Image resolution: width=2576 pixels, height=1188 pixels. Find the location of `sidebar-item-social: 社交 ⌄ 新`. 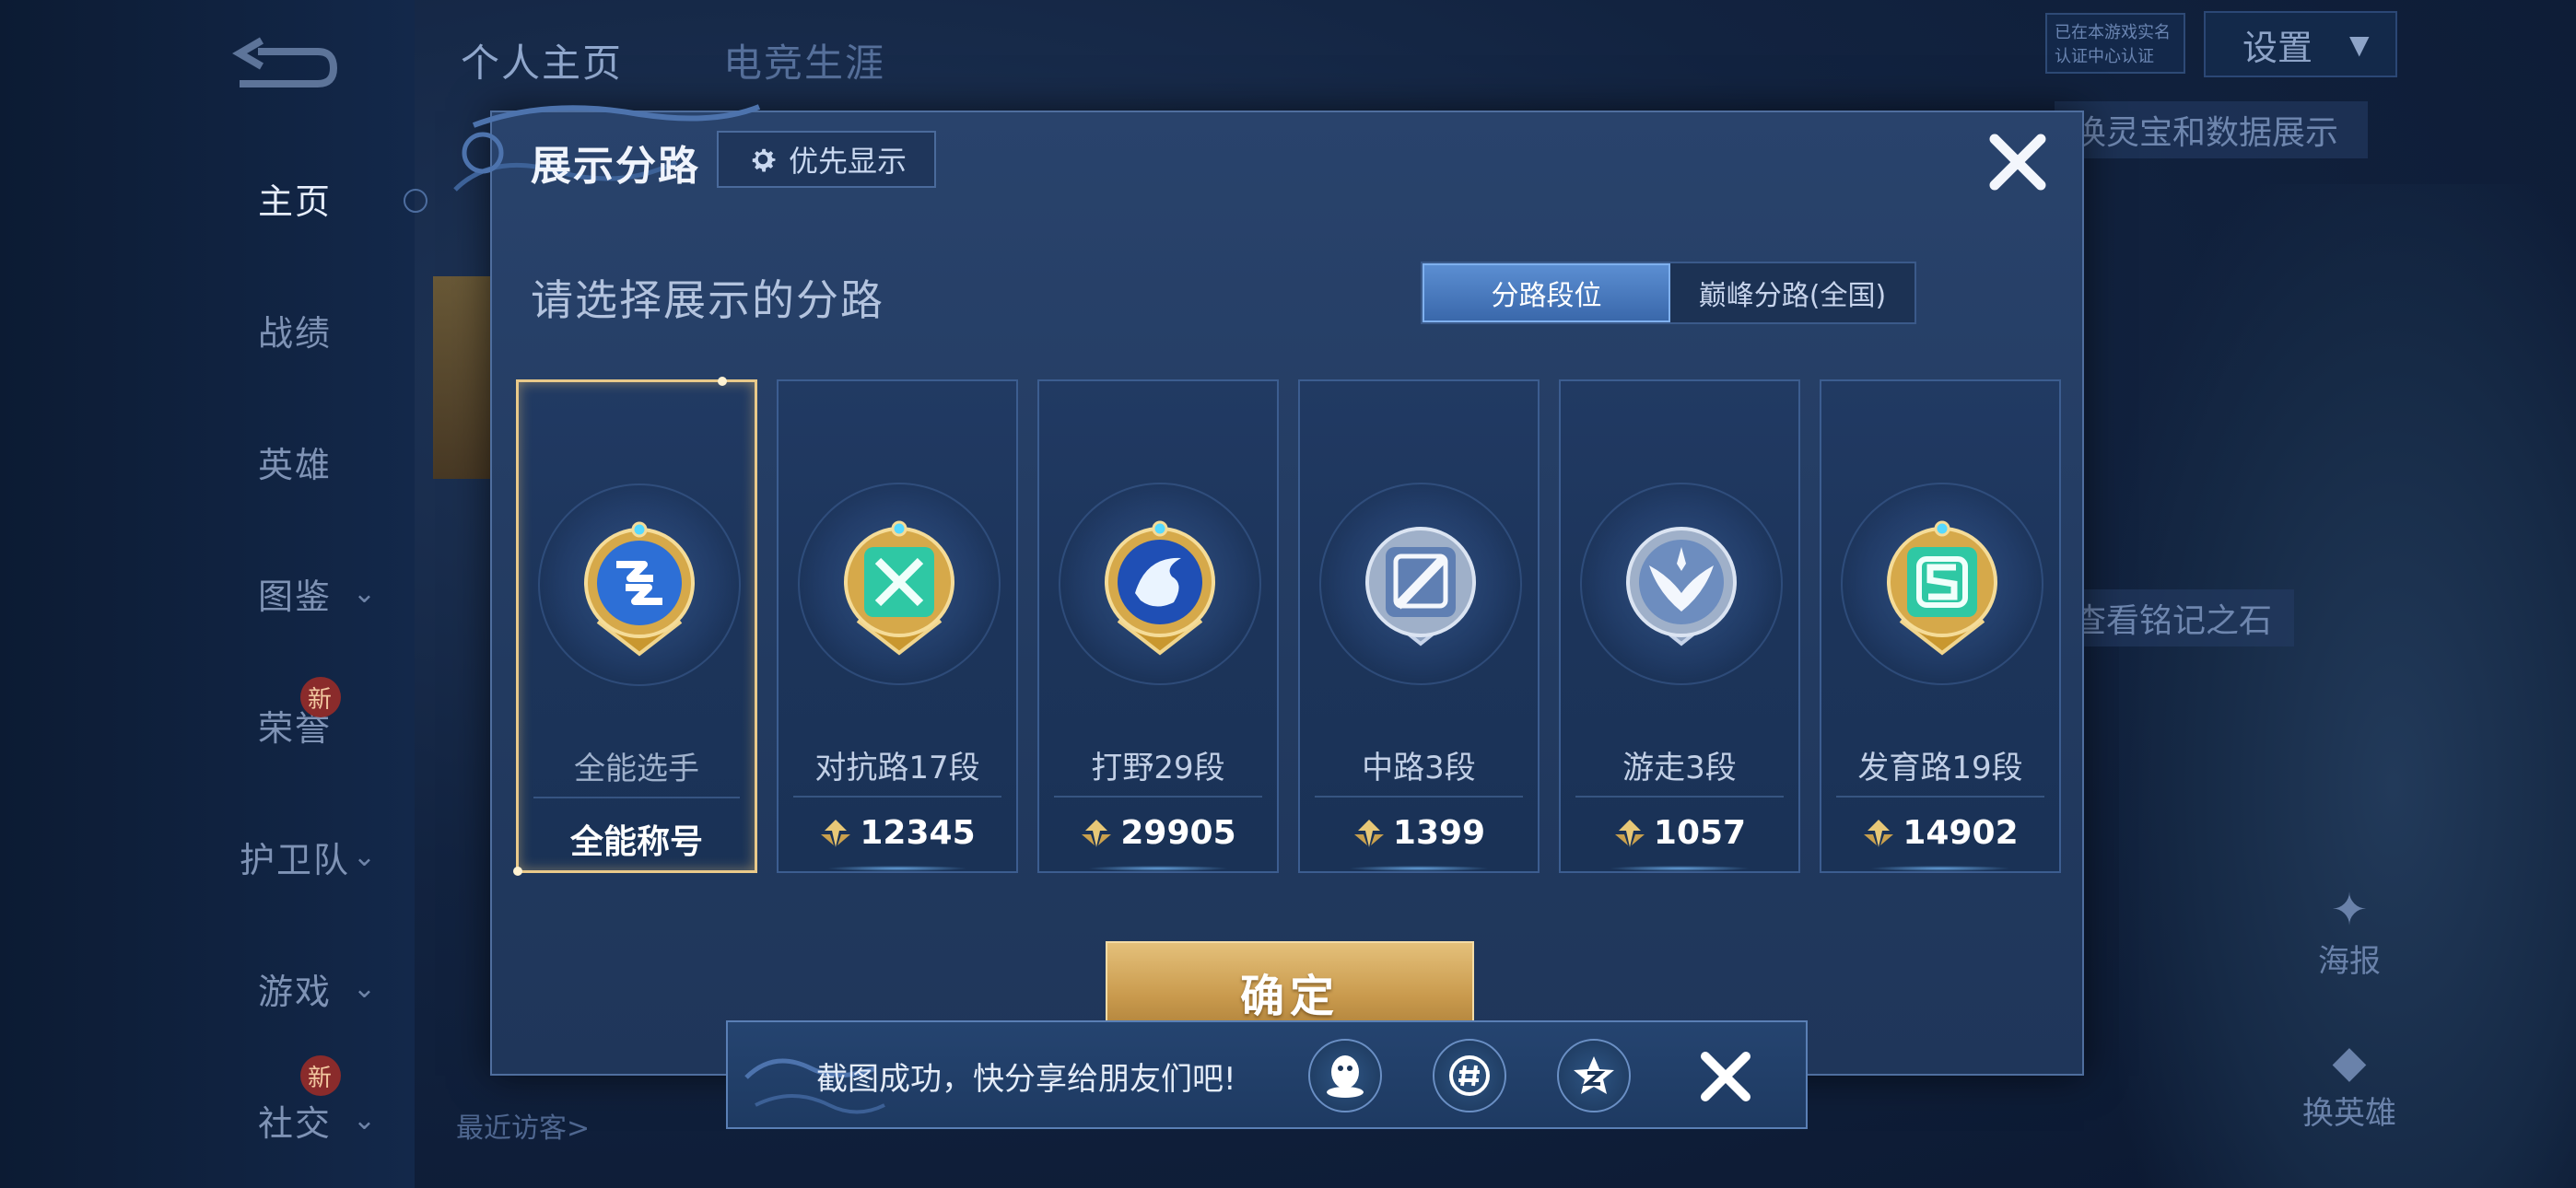

sidebar-item-social: 社交 ⌄ 新 is located at coordinates (294, 1106).